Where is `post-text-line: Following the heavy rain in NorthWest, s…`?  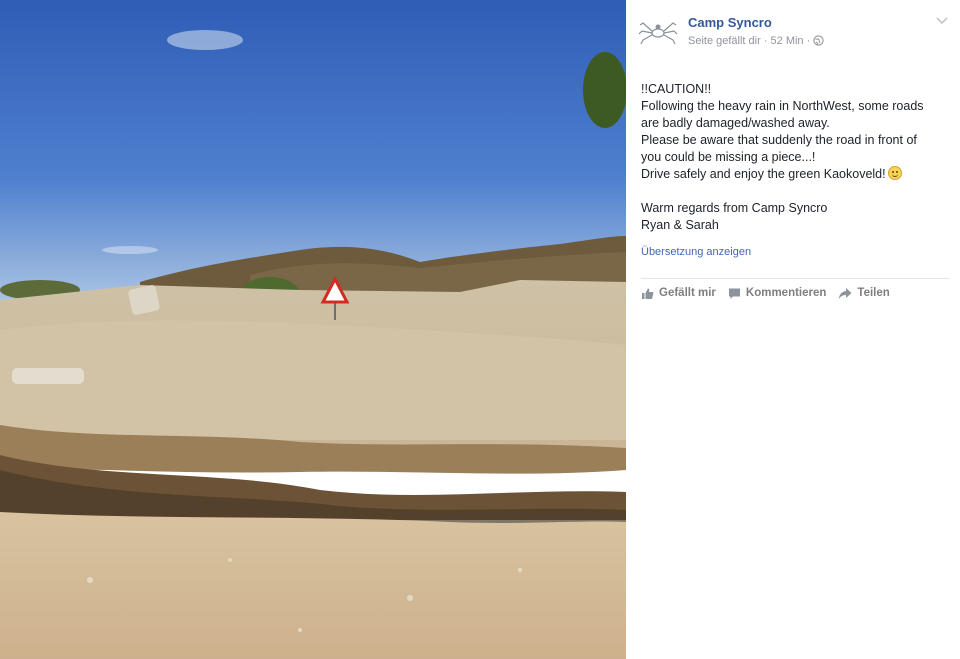
post-text-line: Following the heavy rain in NorthWest, s… is located at coordinates (782, 106).